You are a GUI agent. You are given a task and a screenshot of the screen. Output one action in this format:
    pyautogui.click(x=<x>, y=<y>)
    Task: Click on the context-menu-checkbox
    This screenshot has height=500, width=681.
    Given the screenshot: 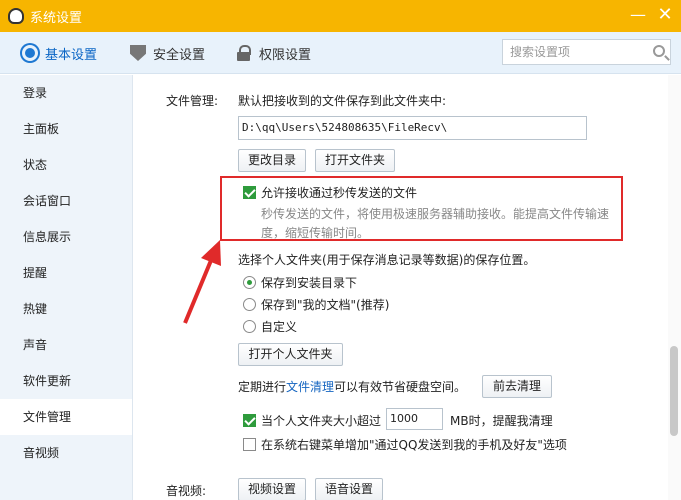 What is the action you would take?
    pyautogui.click(x=249, y=444)
    